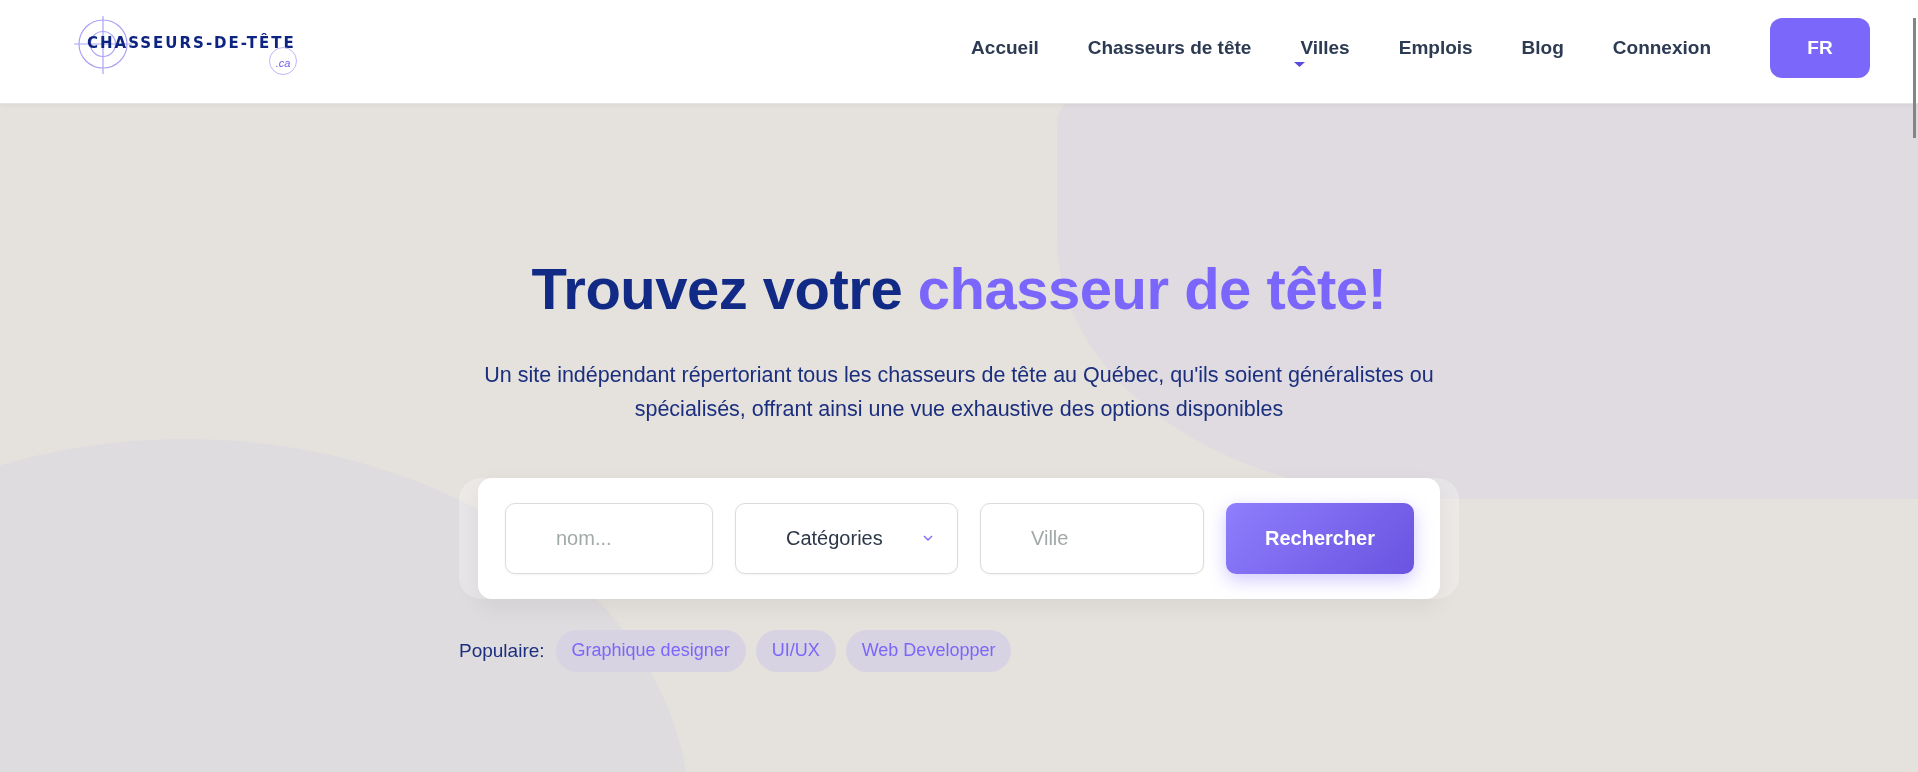  Describe the element at coordinates (846, 538) in the screenshot. I see `category-select: Catégories` at that location.